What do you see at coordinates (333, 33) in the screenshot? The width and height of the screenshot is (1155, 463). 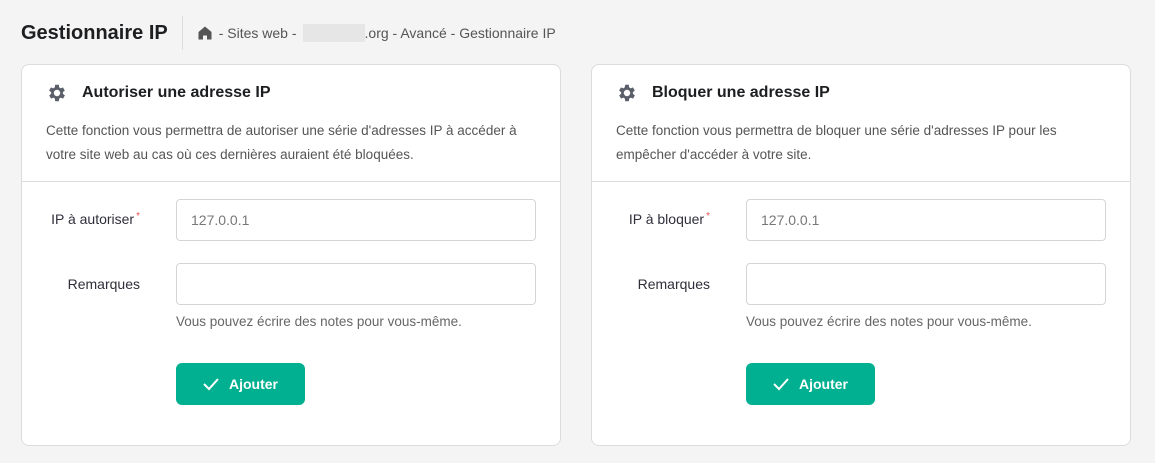 I see `redacted-domain` at bounding box center [333, 33].